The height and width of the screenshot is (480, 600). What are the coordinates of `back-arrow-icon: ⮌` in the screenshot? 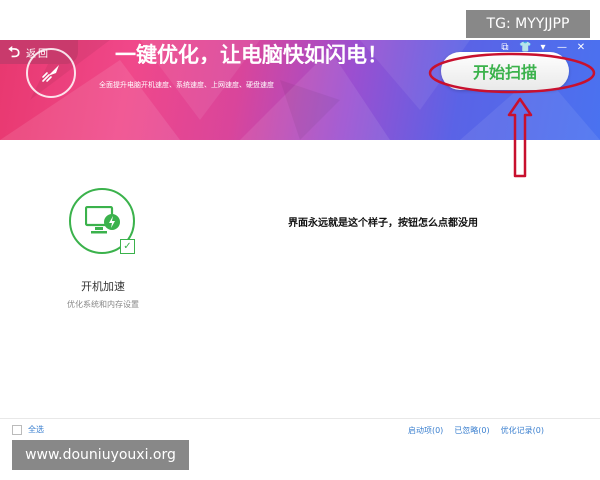 It's located at (14, 51).